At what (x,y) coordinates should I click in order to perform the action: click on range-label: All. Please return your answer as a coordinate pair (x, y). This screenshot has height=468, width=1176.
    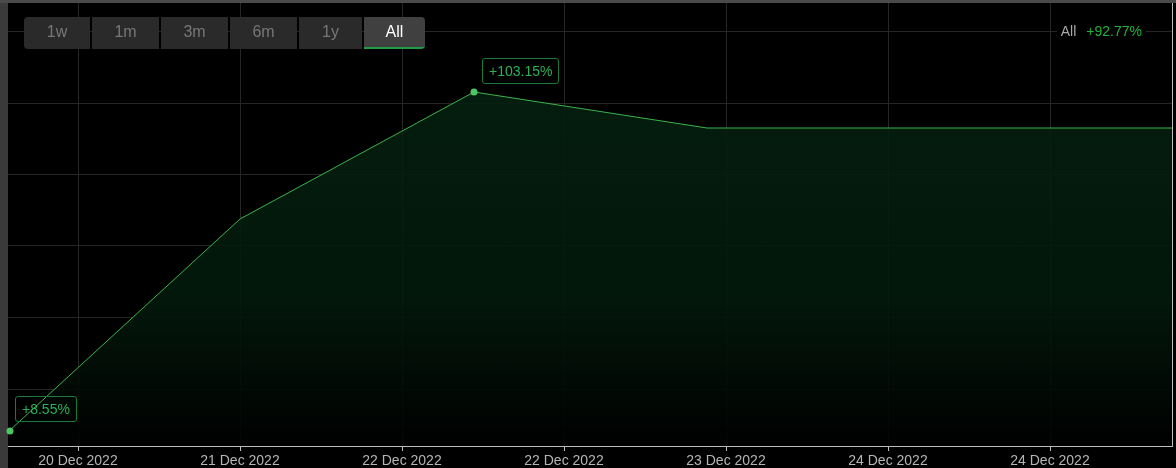
    Looking at the image, I should click on (1068, 31).